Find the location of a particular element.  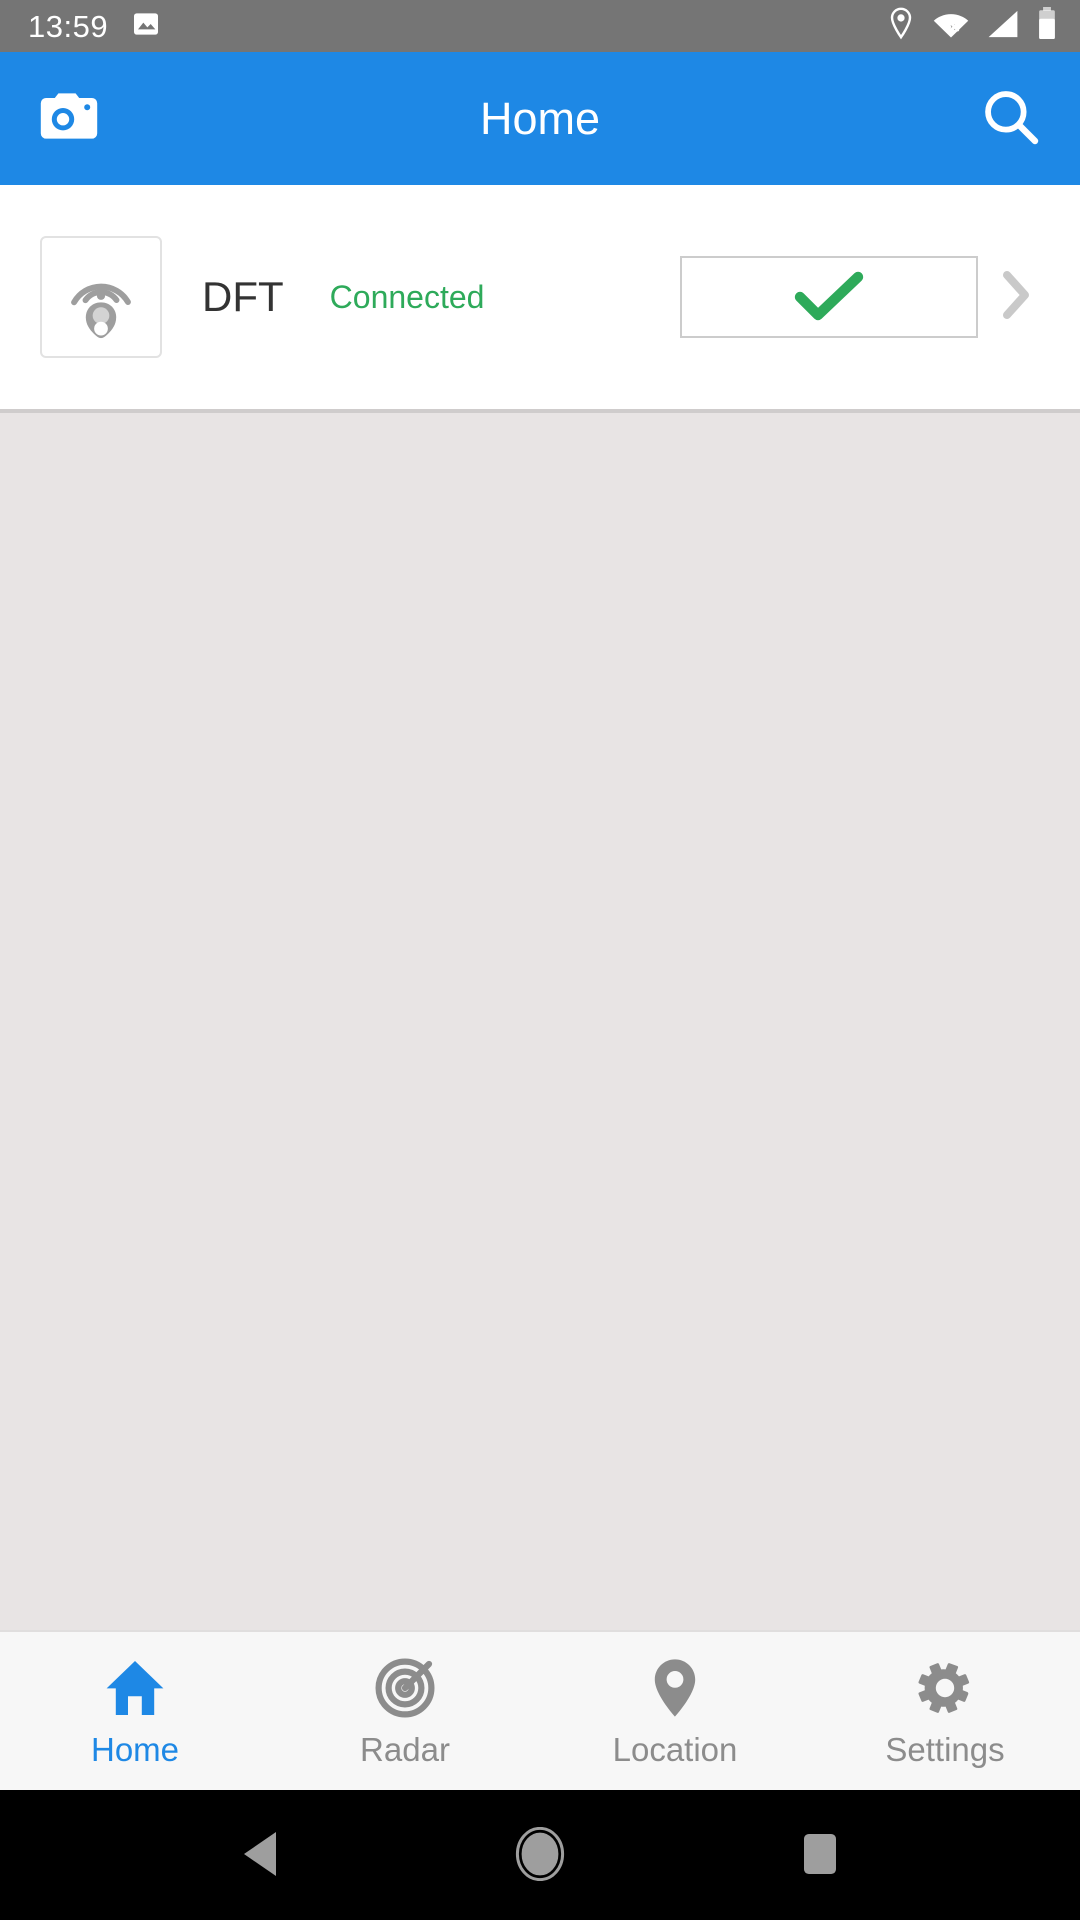

app-bar: Home is located at coordinates (540, 118).